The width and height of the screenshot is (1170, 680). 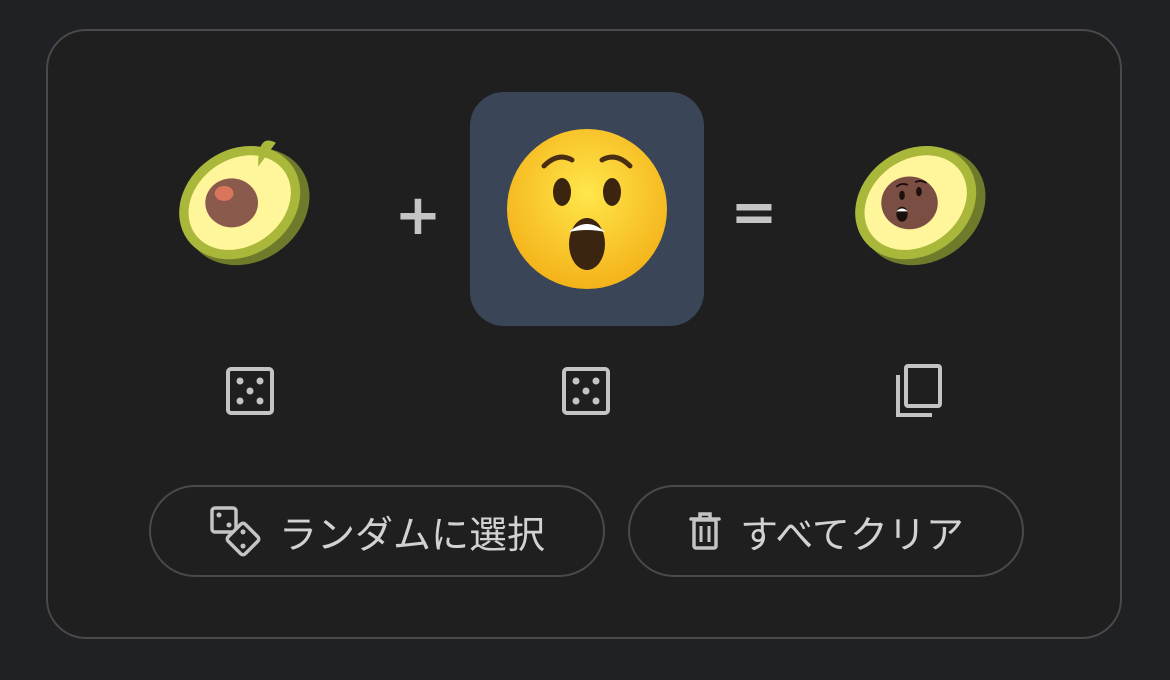 I want to click on random-select-label: ランダムに選択, so click(x=411, y=534).